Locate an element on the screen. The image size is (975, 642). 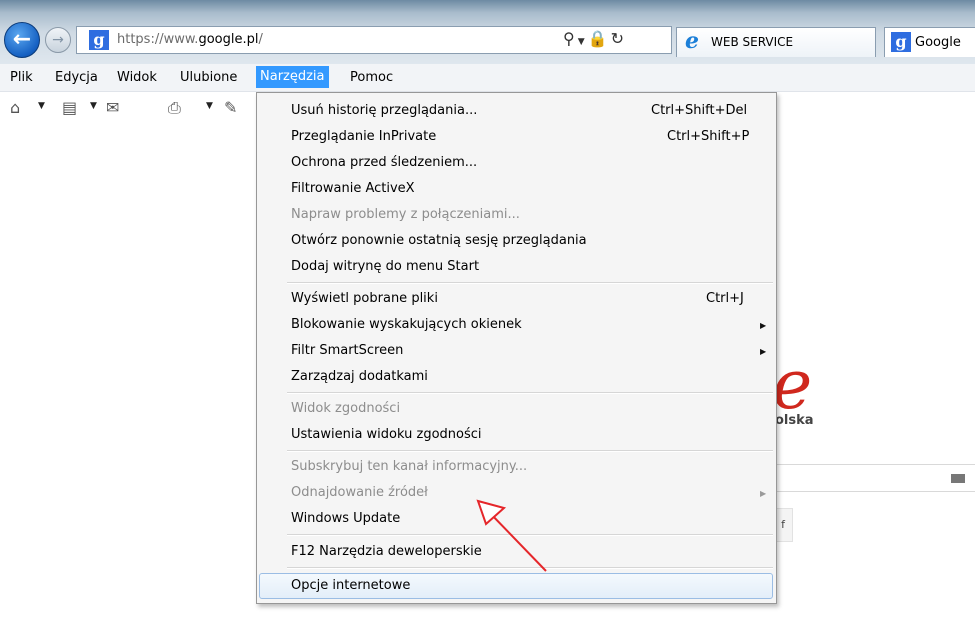
forward-arrow-icon: → is located at coordinates (58, 40).